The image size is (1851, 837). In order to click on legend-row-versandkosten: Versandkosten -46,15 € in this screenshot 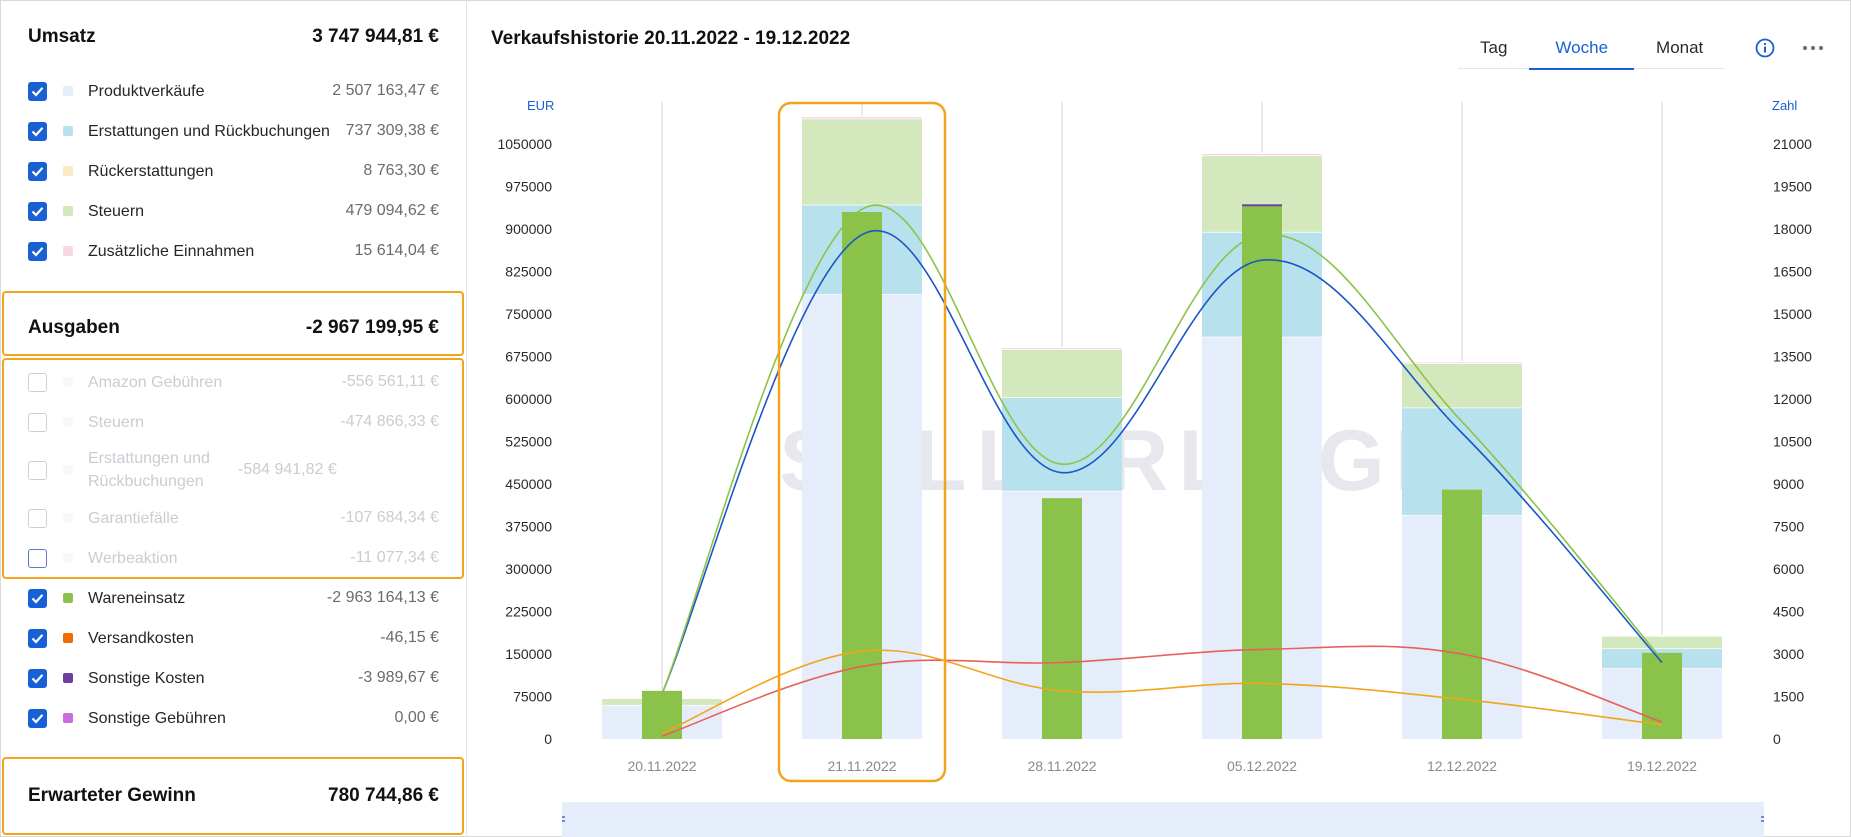, I will do `click(233, 638)`.